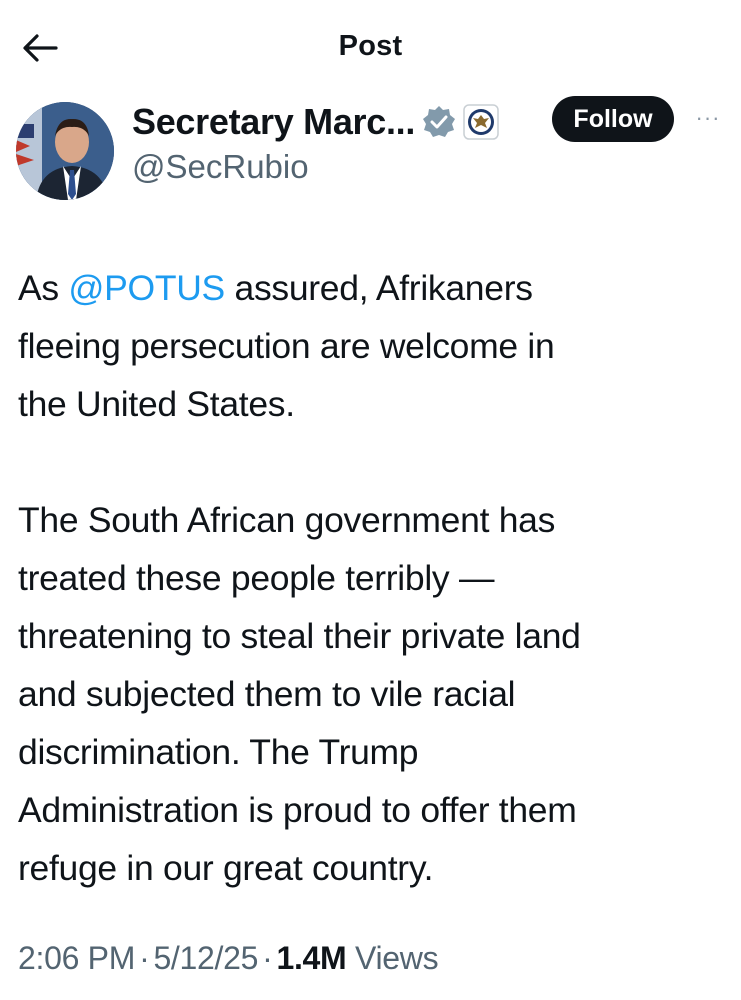 Image resolution: width=741 pixels, height=1000 pixels. Describe the element at coordinates (397, 958) in the screenshot. I see `views-label: Views` at that location.